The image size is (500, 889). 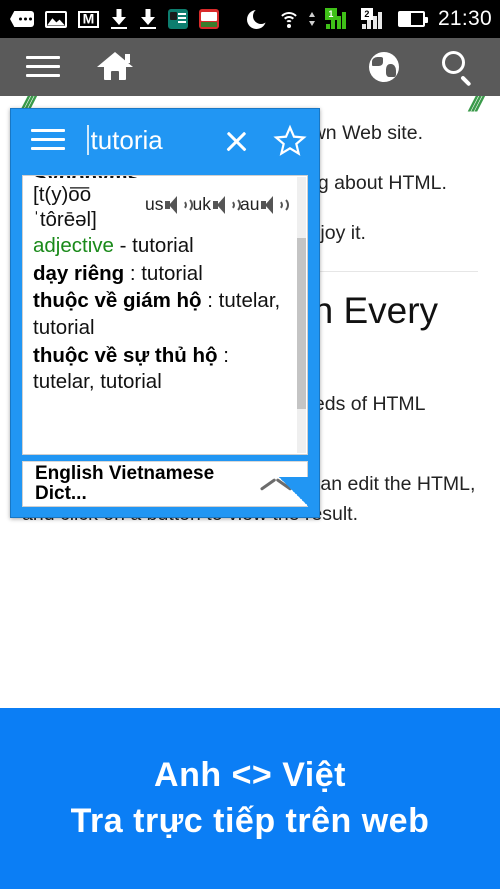 What do you see at coordinates (464, 18) in the screenshot?
I see `status-bar-clock: 21:30` at bounding box center [464, 18].